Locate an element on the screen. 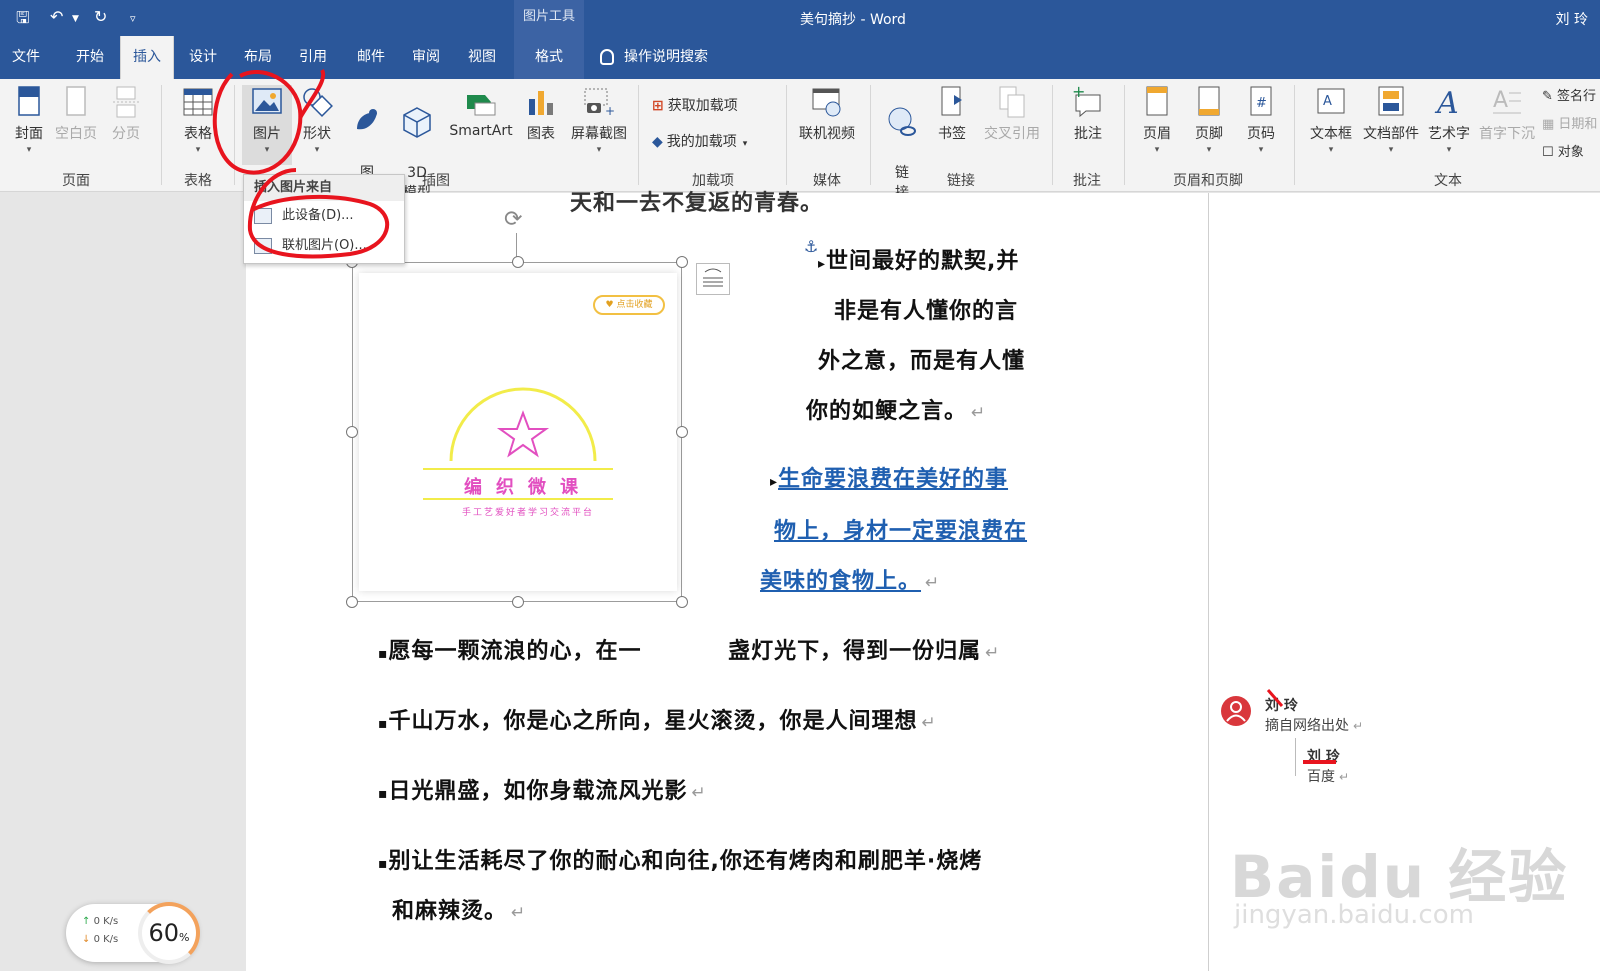 The width and height of the screenshot is (1600, 971). drop-cap-button: A 首字下沉 is located at coordinates (1507, 114).